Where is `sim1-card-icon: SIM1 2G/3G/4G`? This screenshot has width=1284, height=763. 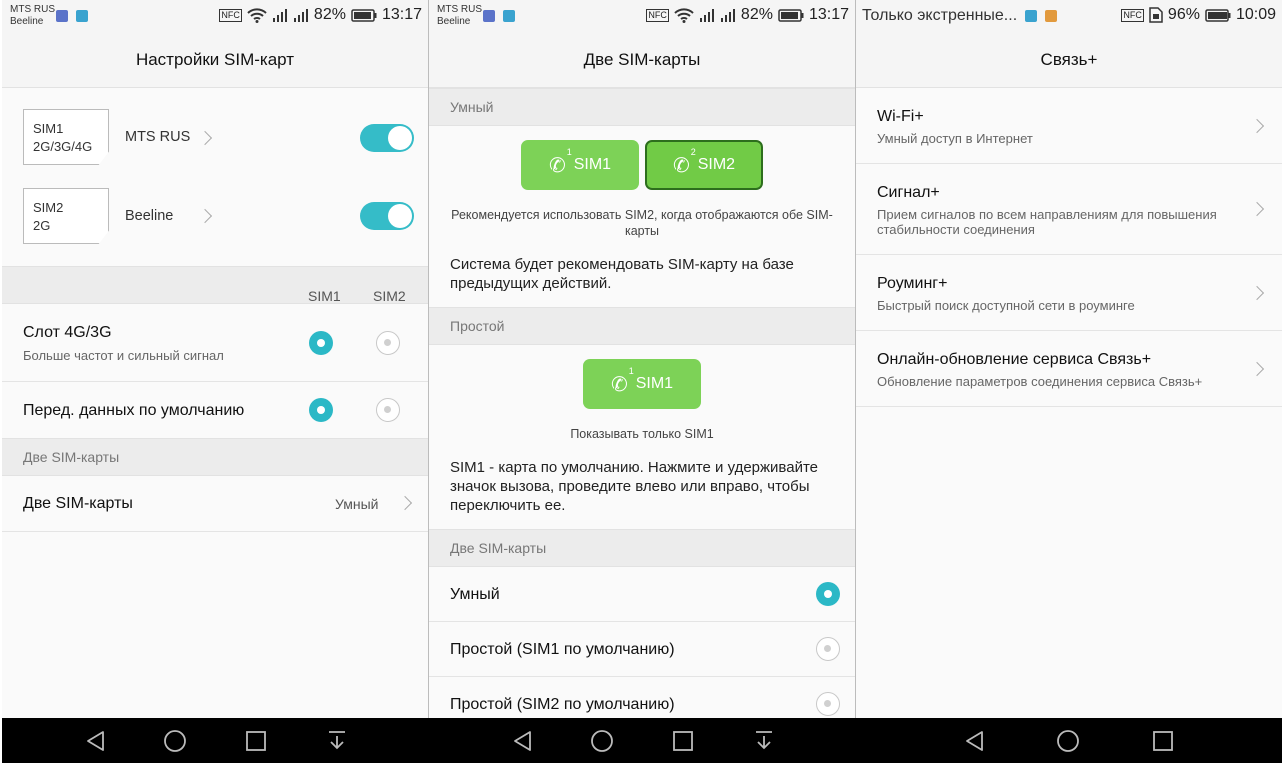
sim1-card-icon: SIM1 2G/3G/4G is located at coordinates (66, 137).